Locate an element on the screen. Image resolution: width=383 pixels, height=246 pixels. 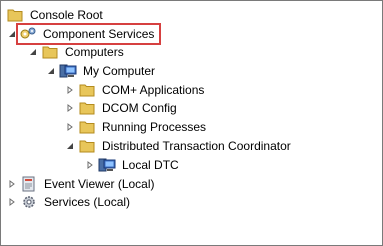
tree-item-label: Running Processes is located at coordinates (154, 127).